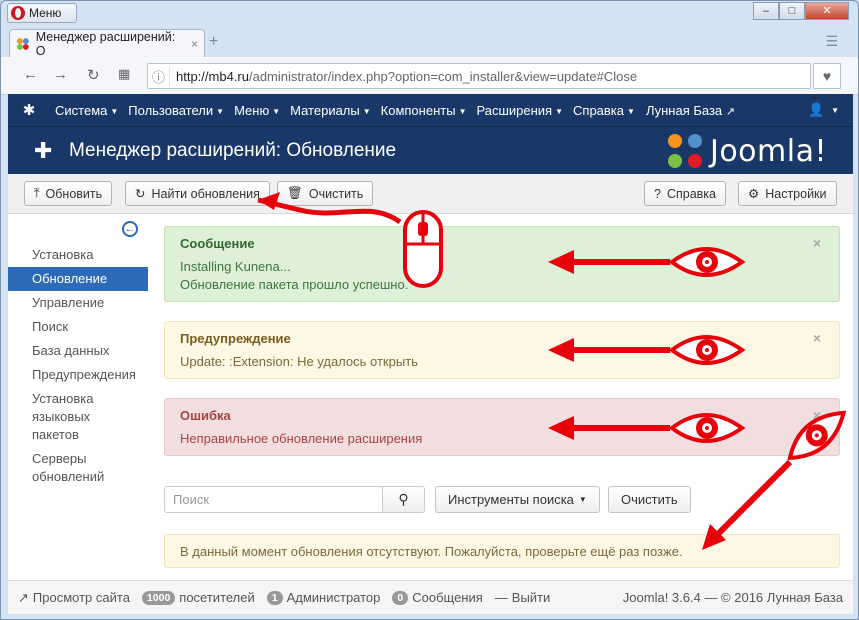 This screenshot has width=859, height=620. I want to click on forward-arrow-icon: →, so click(60, 74).